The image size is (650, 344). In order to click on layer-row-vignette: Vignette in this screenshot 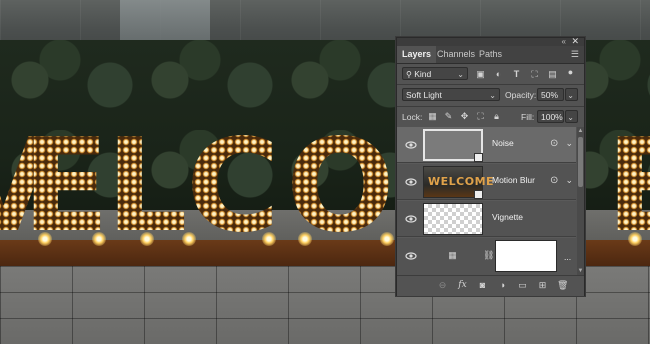, I will do `click(486, 219)`.